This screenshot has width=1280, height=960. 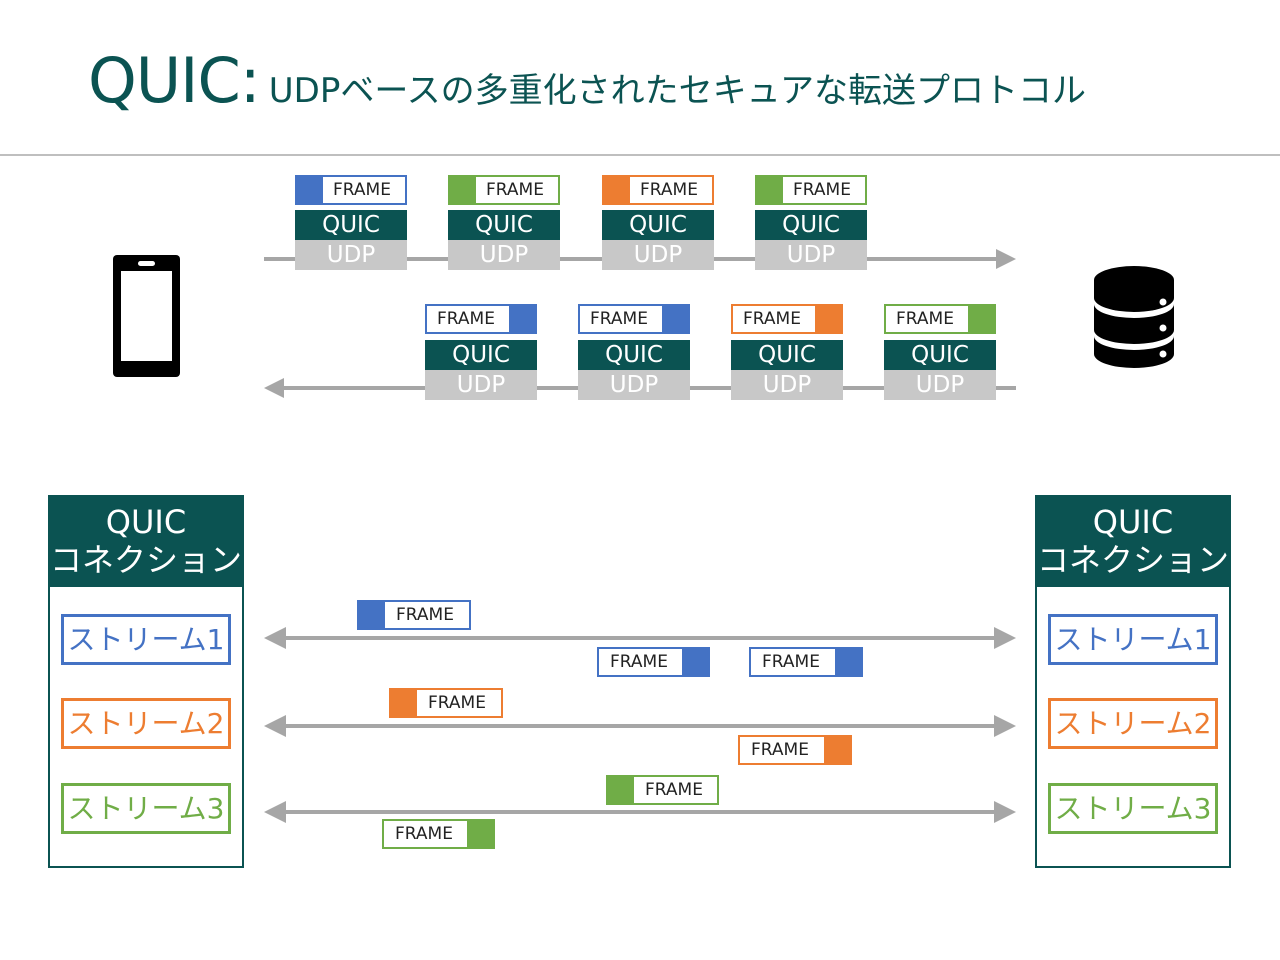 What do you see at coordinates (146, 681) in the screenshot?
I see `quic-connection-client: QUIC コネクション ストリーム1 ストリーム2 ストリーム3` at bounding box center [146, 681].